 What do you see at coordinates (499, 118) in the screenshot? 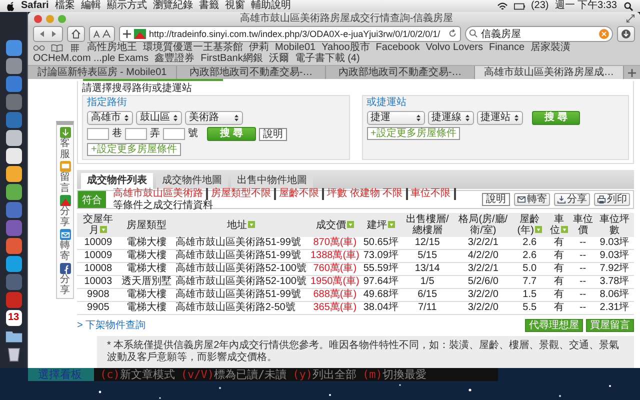
I see `dropdown: 捷運站` at bounding box center [499, 118].